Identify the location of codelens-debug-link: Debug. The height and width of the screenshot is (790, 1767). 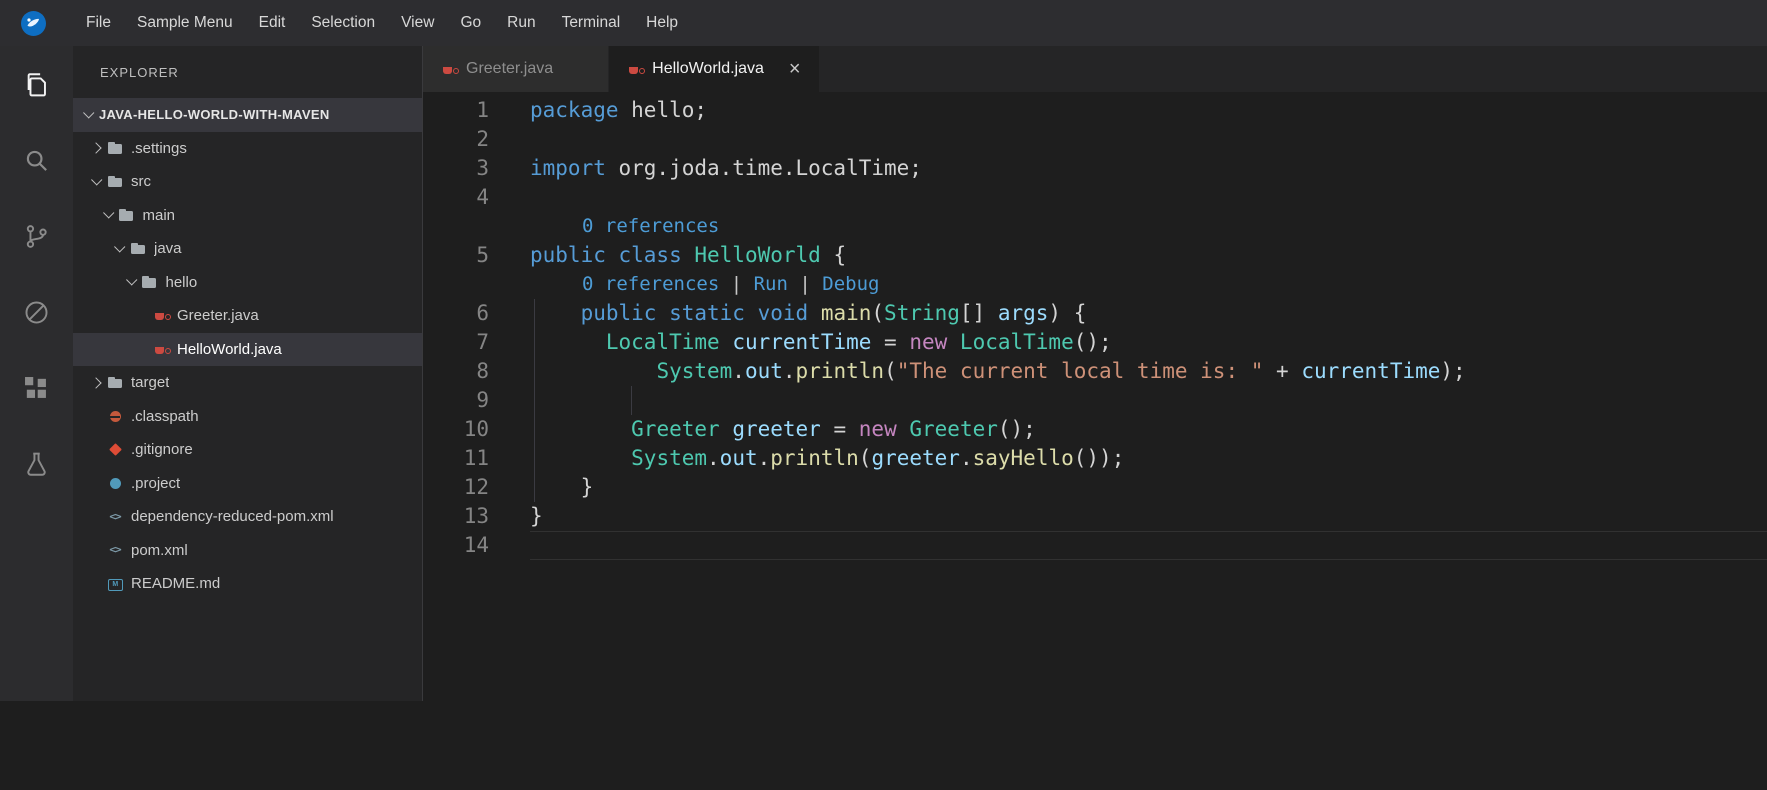
(850, 284).